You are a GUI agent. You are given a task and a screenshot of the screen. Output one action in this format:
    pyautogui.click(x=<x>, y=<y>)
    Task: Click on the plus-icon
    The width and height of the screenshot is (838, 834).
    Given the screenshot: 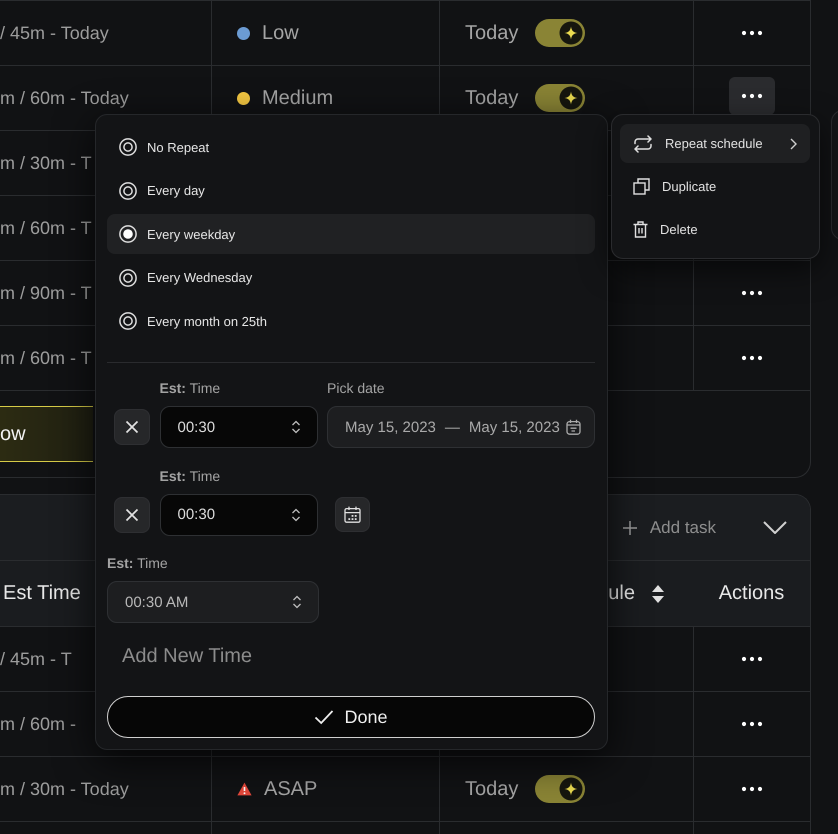 What is the action you would take?
    pyautogui.click(x=629, y=527)
    